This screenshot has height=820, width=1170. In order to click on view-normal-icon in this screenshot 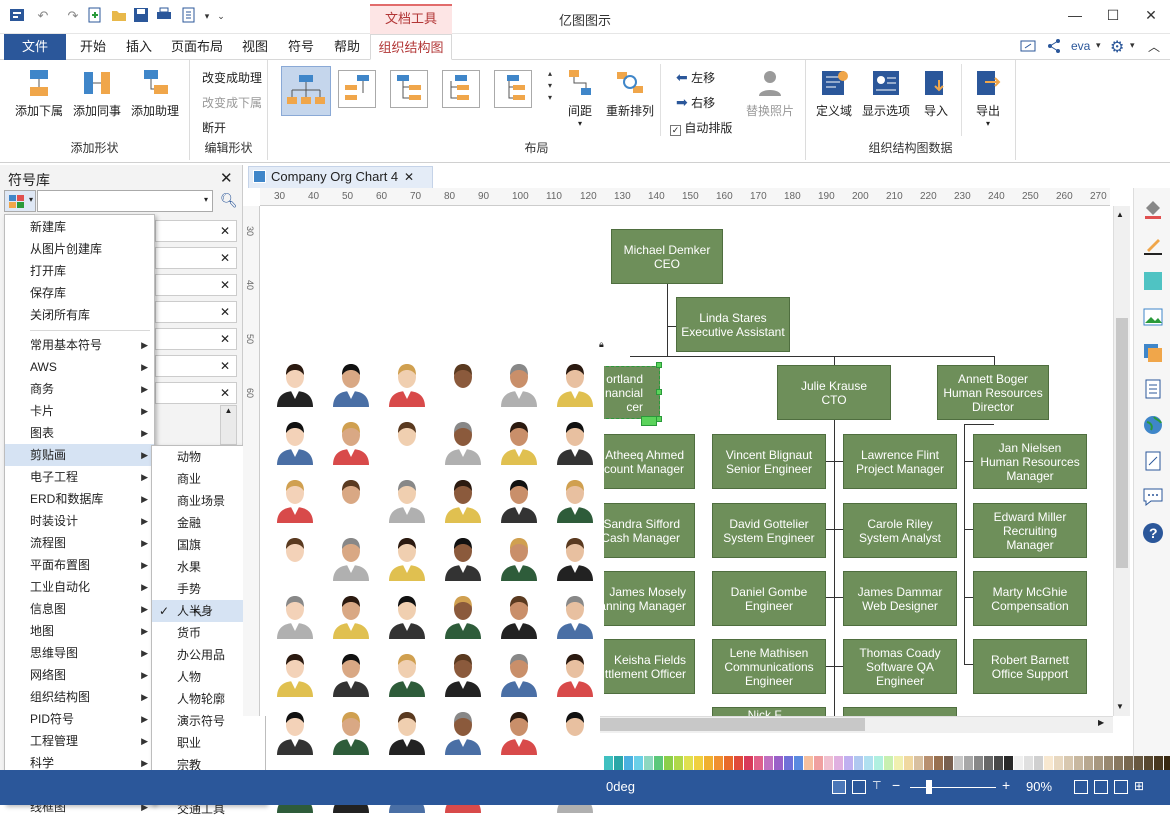, I will do `click(839, 787)`.